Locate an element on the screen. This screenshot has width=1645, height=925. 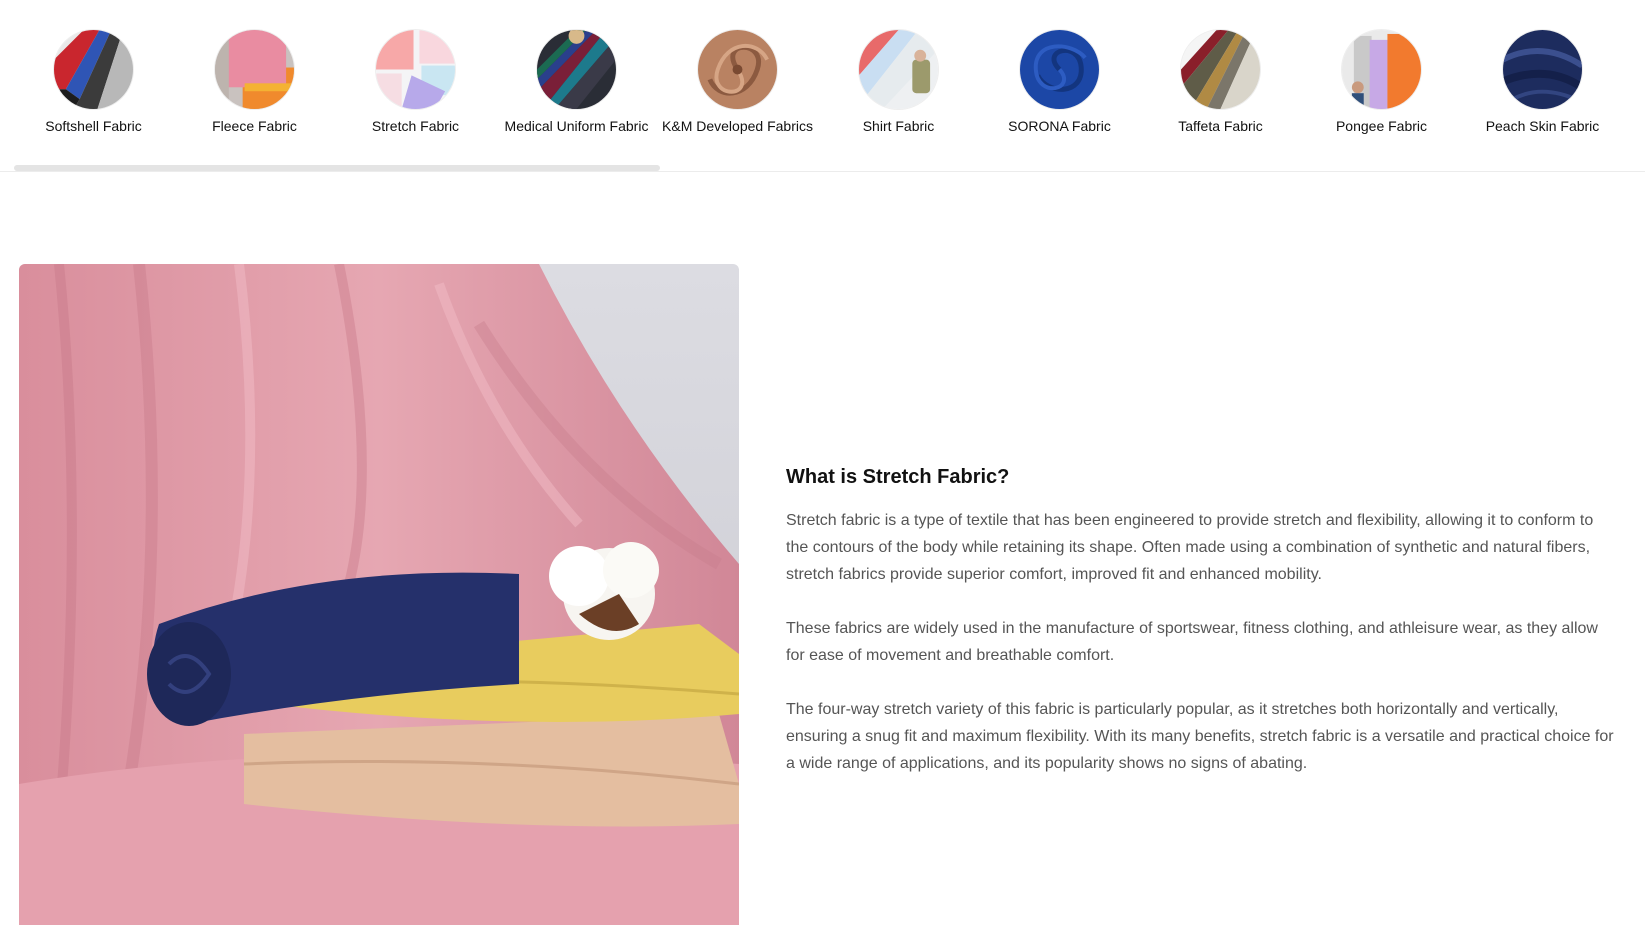
category-label: Peach Skin Fabric is located at coordinates (1543, 126).